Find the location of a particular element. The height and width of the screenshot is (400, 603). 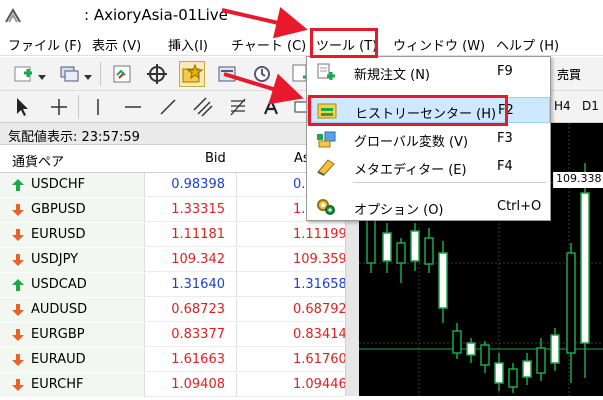

annotation-arrows is located at coordinates (264, 56).